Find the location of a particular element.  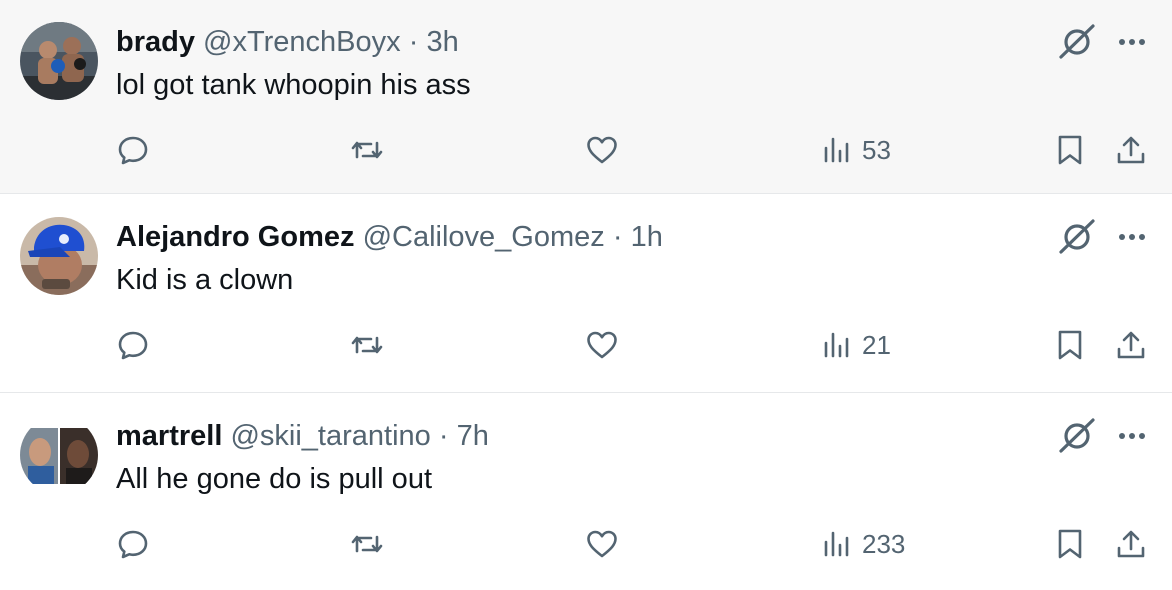

timestamp: 7h is located at coordinates (473, 436).